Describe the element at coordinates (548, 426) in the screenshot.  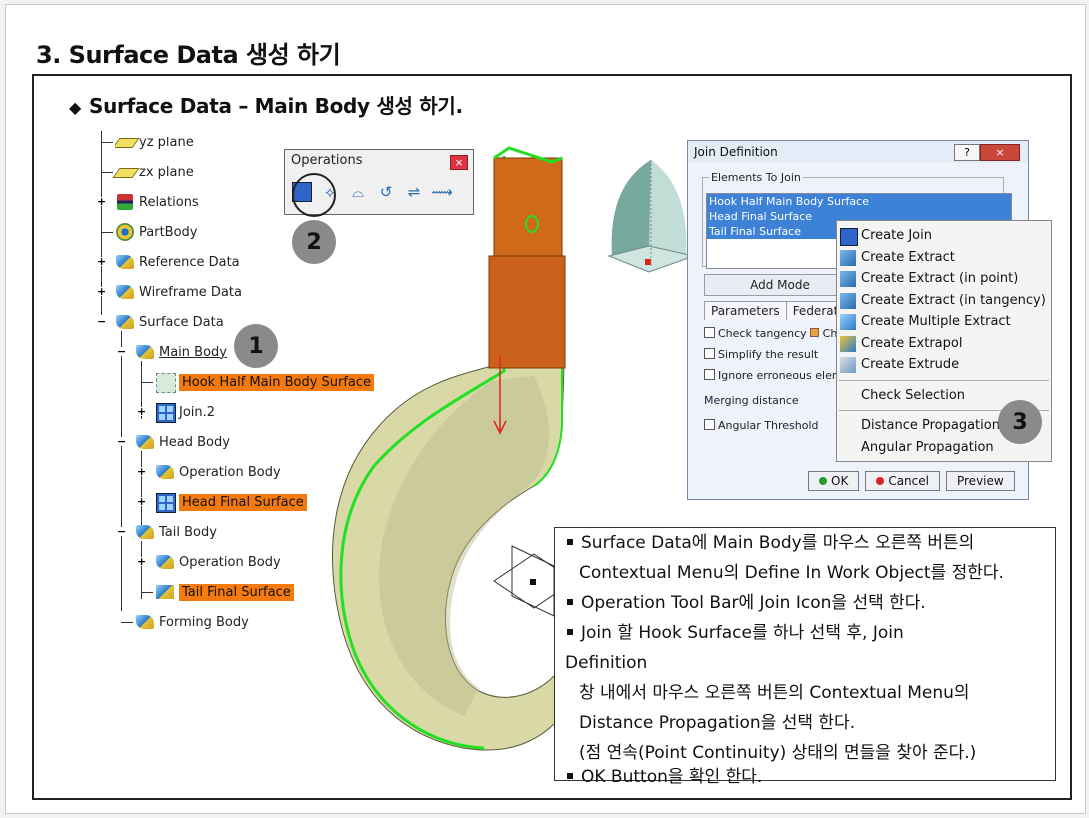
I see `hook-inner-edge` at that location.